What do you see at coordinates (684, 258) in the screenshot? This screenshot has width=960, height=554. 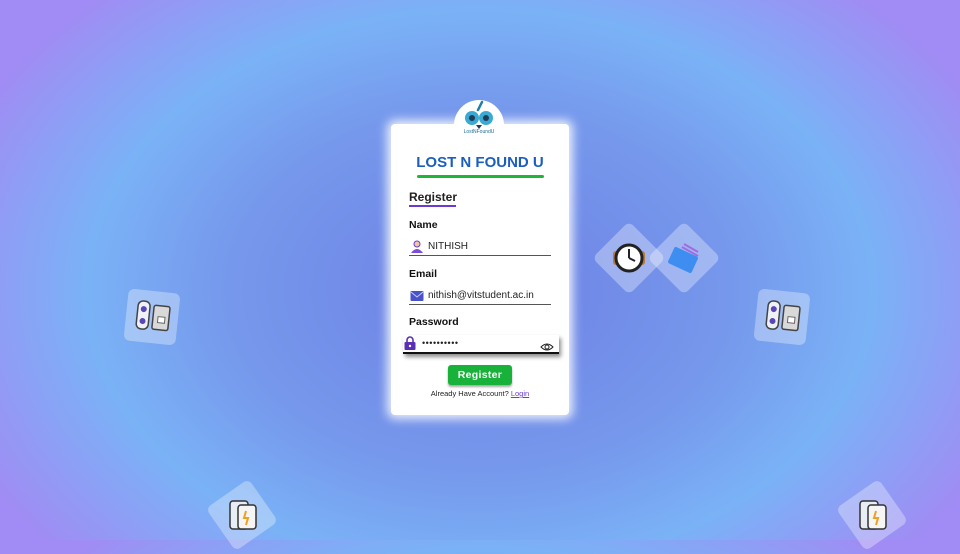 I see `wallet-icon` at bounding box center [684, 258].